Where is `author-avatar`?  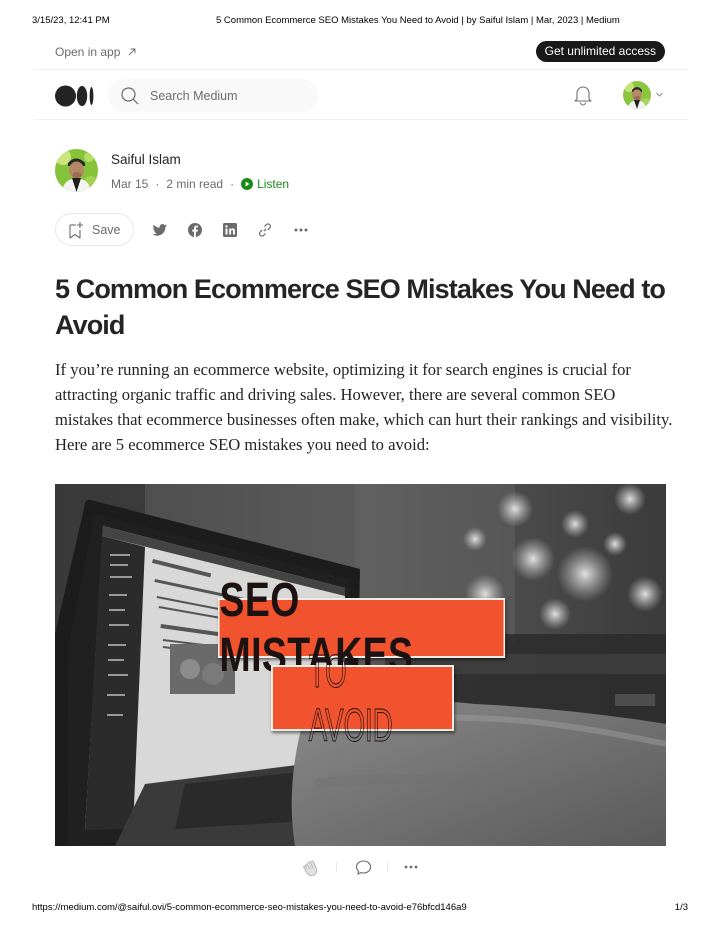
author-avatar is located at coordinates (76, 170).